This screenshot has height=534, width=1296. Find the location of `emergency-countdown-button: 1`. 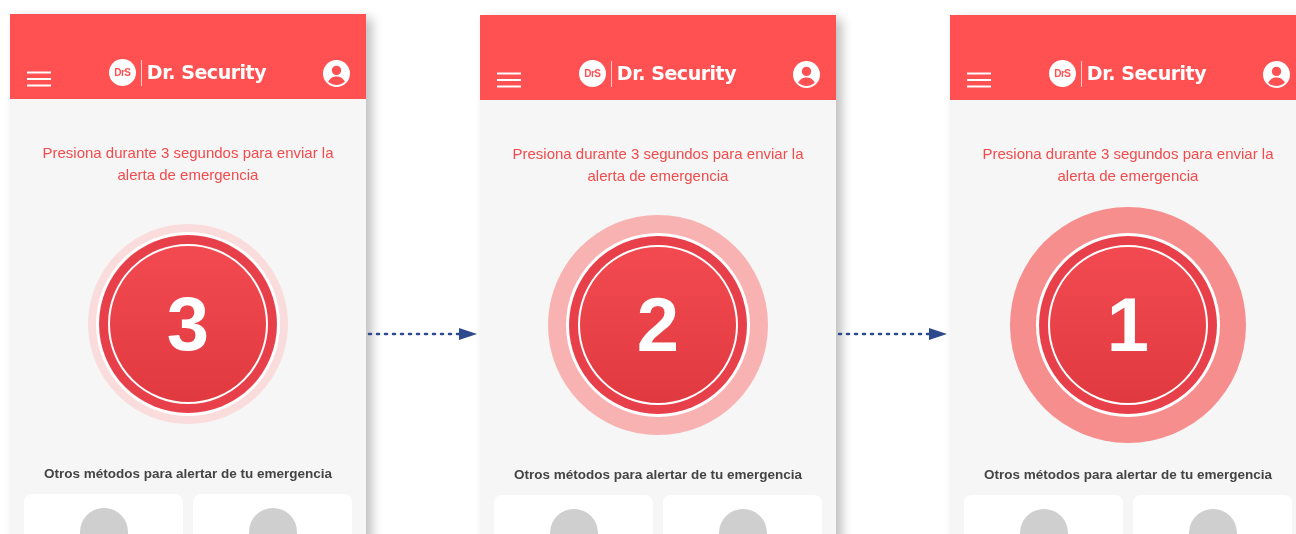

emergency-countdown-button: 1 is located at coordinates (1128, 324).